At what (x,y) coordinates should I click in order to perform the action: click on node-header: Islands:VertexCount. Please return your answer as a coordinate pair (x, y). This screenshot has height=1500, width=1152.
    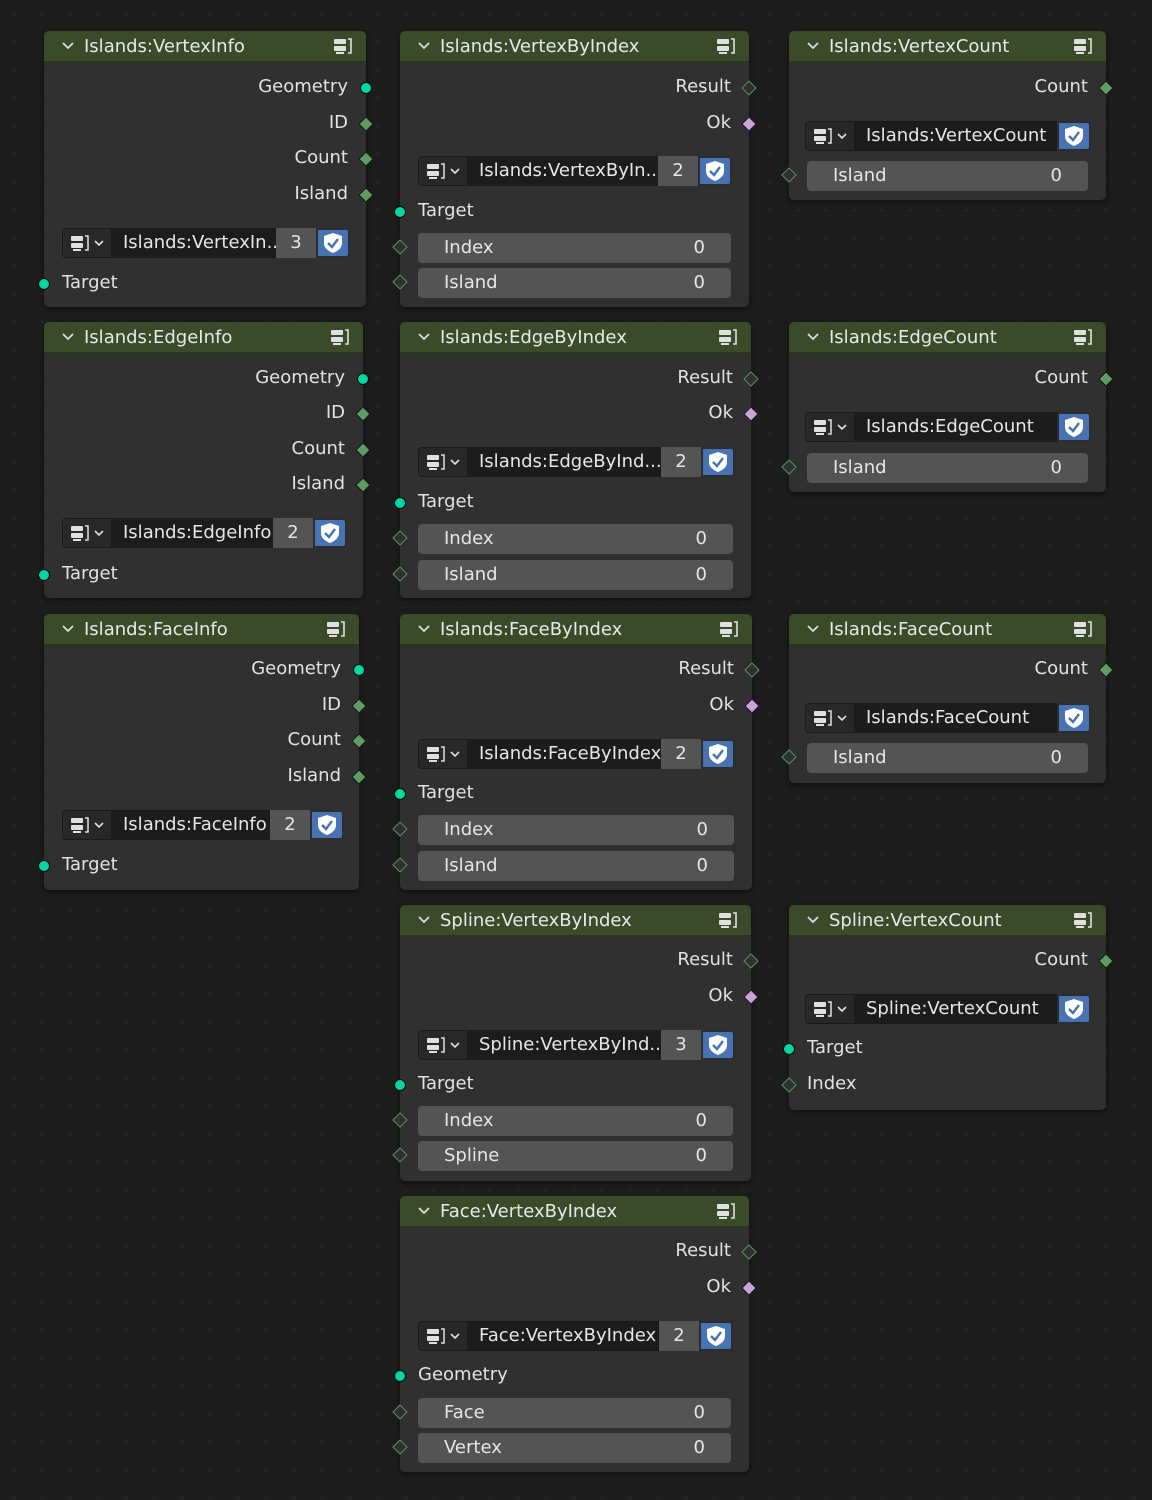
    Looking at the image, I should click on (947, 47).